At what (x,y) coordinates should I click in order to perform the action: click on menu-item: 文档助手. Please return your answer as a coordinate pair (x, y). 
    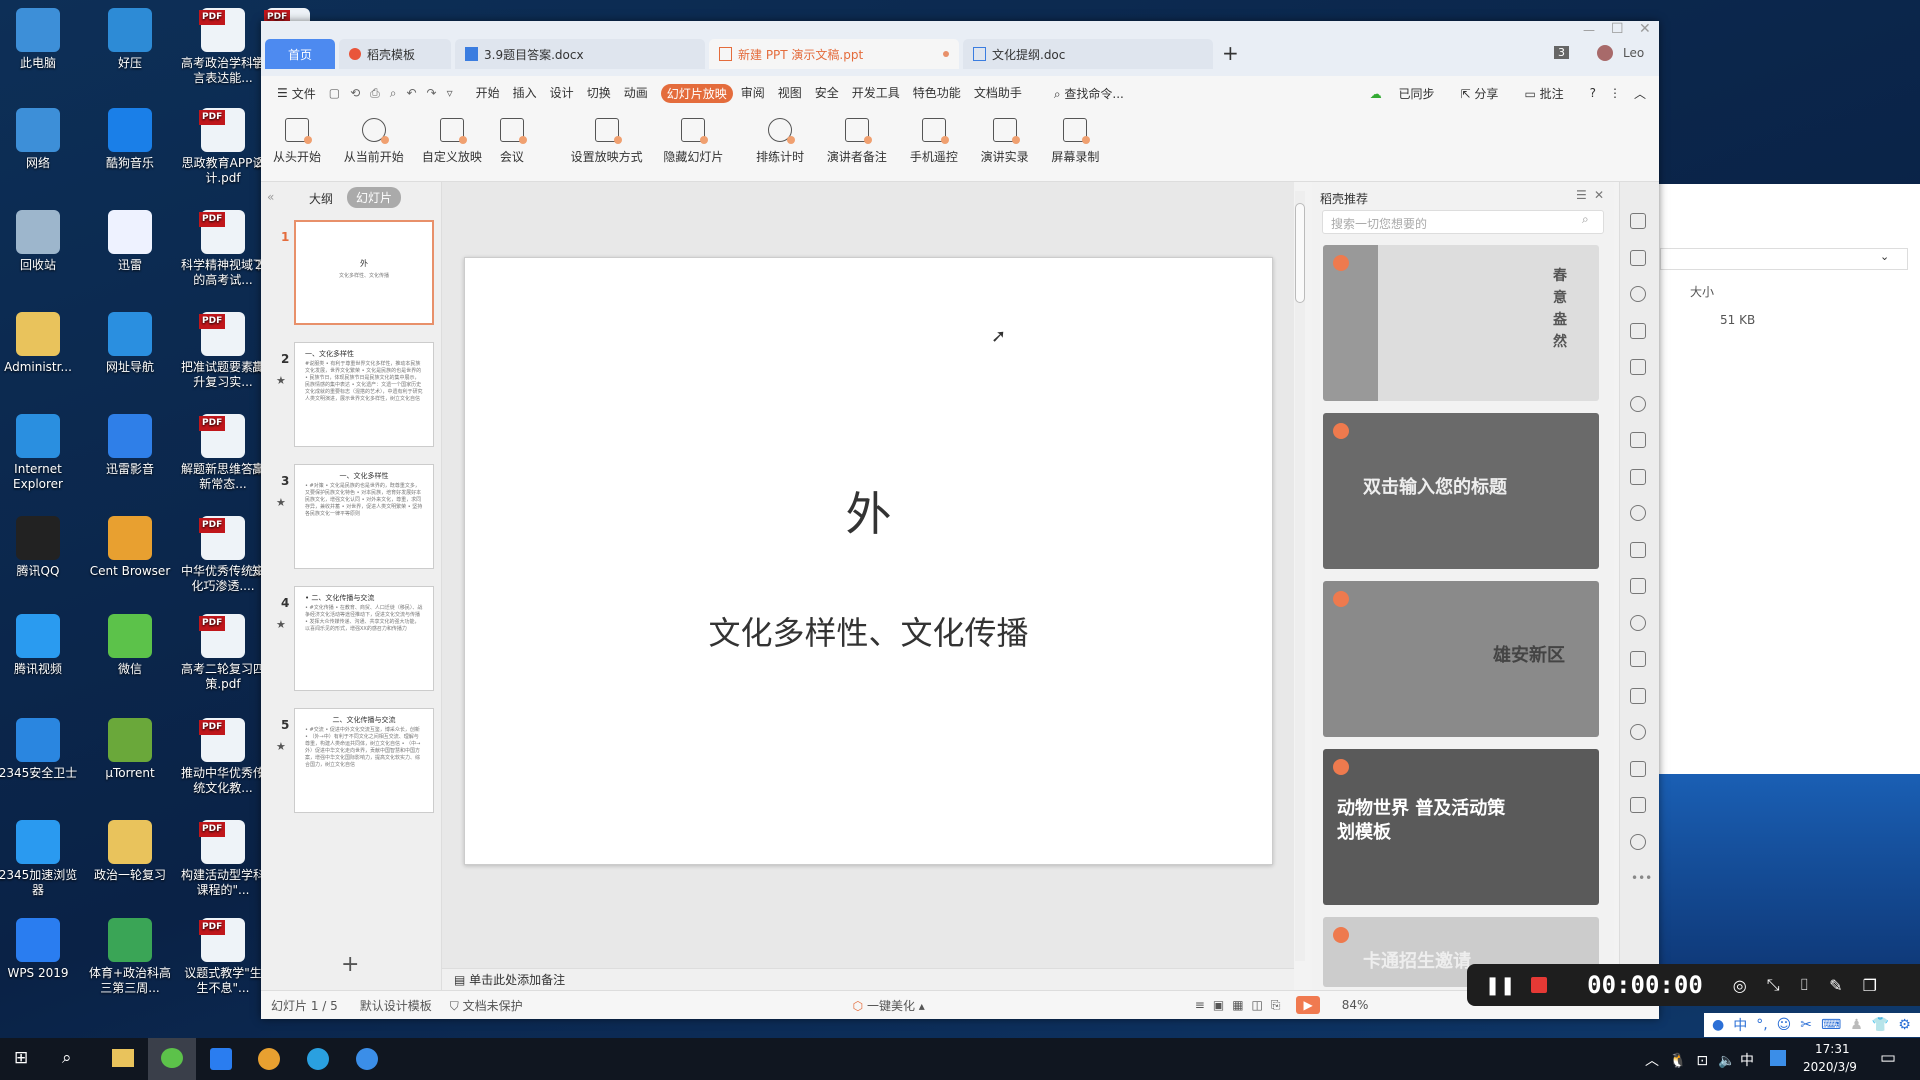
    Looking at the image, I should click on (998, 93).